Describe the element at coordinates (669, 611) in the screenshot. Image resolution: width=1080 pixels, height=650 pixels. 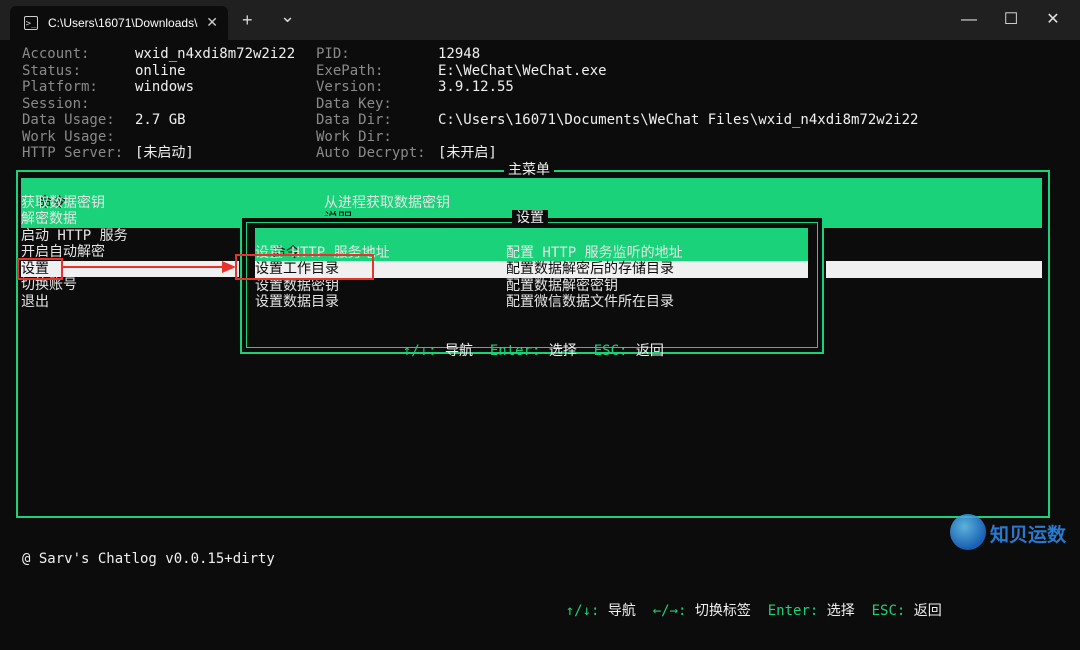
I see `status-tab-key: ←/→:` at that location.